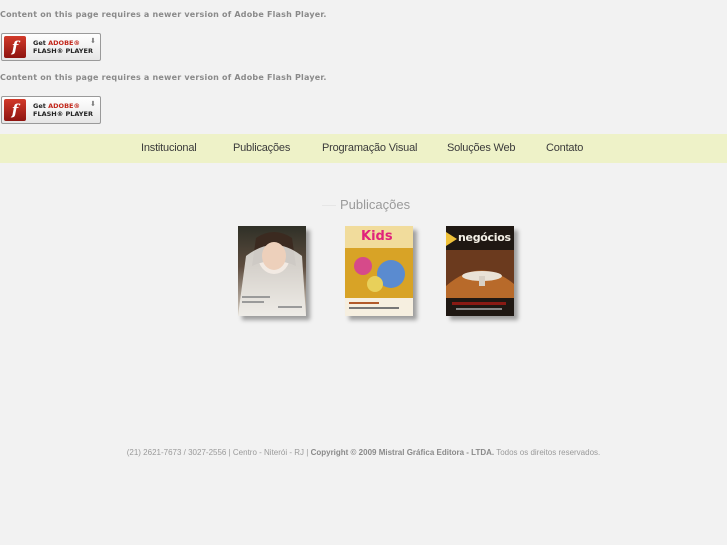 Image resolution: width=727 pixels, height=545 pixels. Describe the element at coordinates (369, 148) in the screenshot. I see `nav-item-programacao-visual: Programação Visual` at that location.